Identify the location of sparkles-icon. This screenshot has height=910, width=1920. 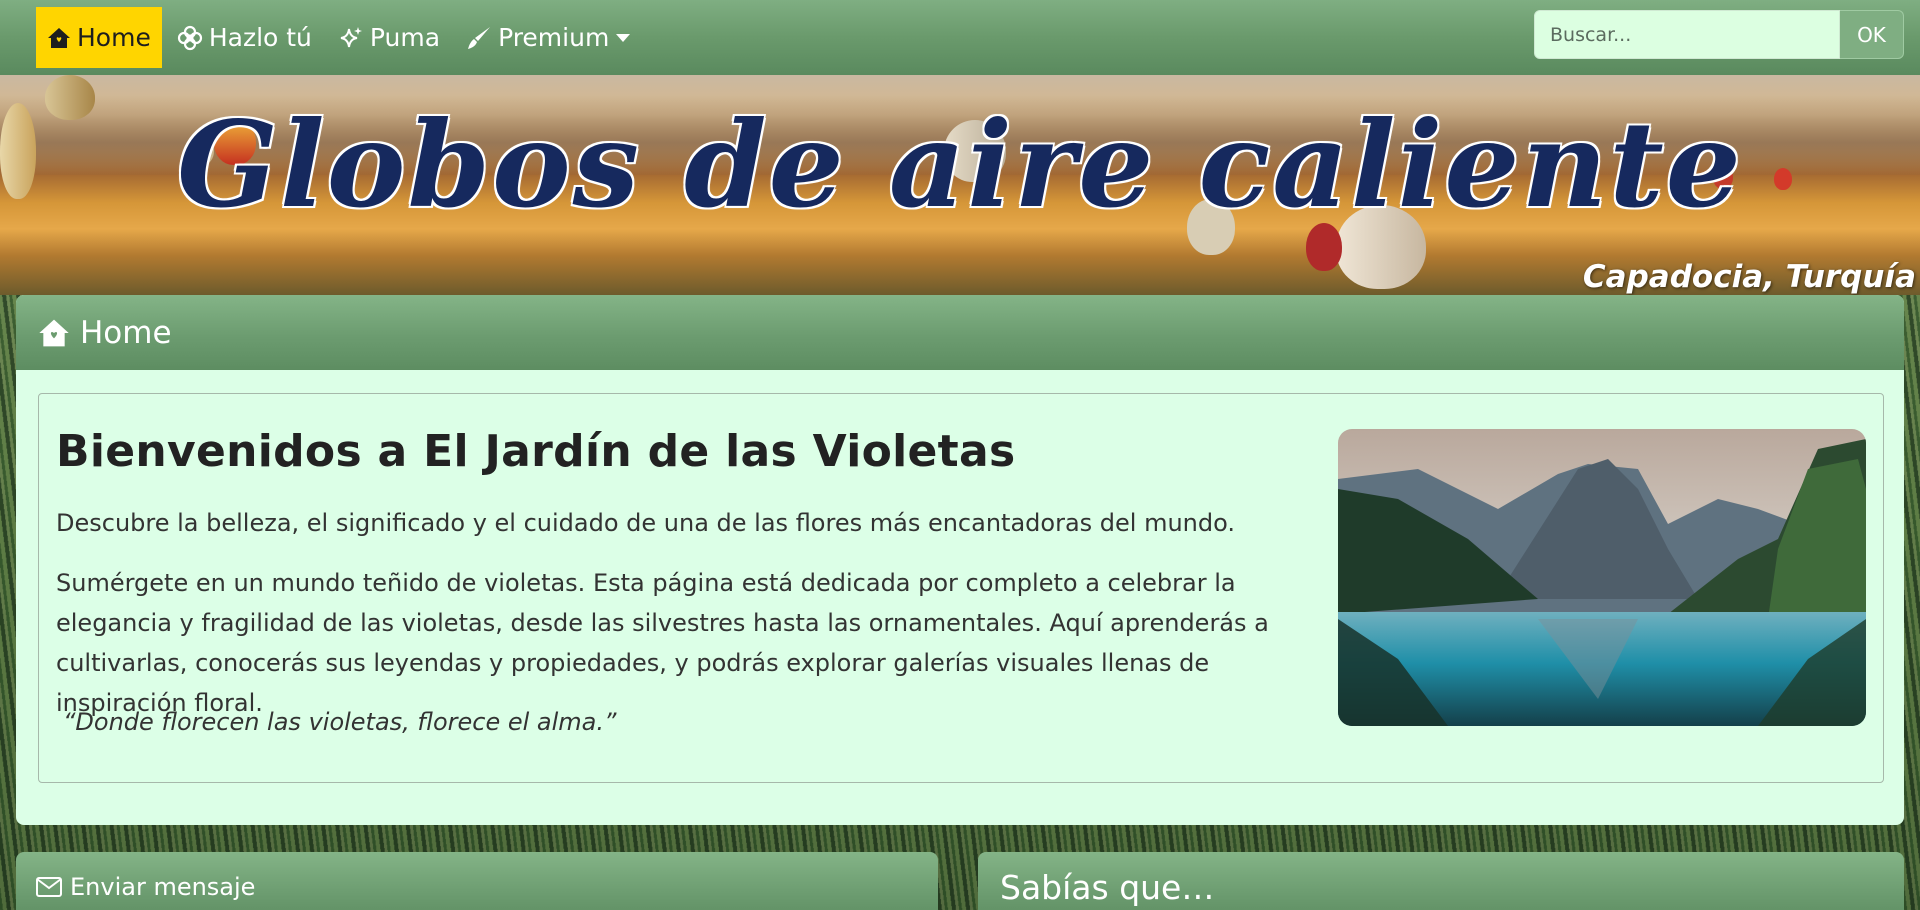
(351, 38).